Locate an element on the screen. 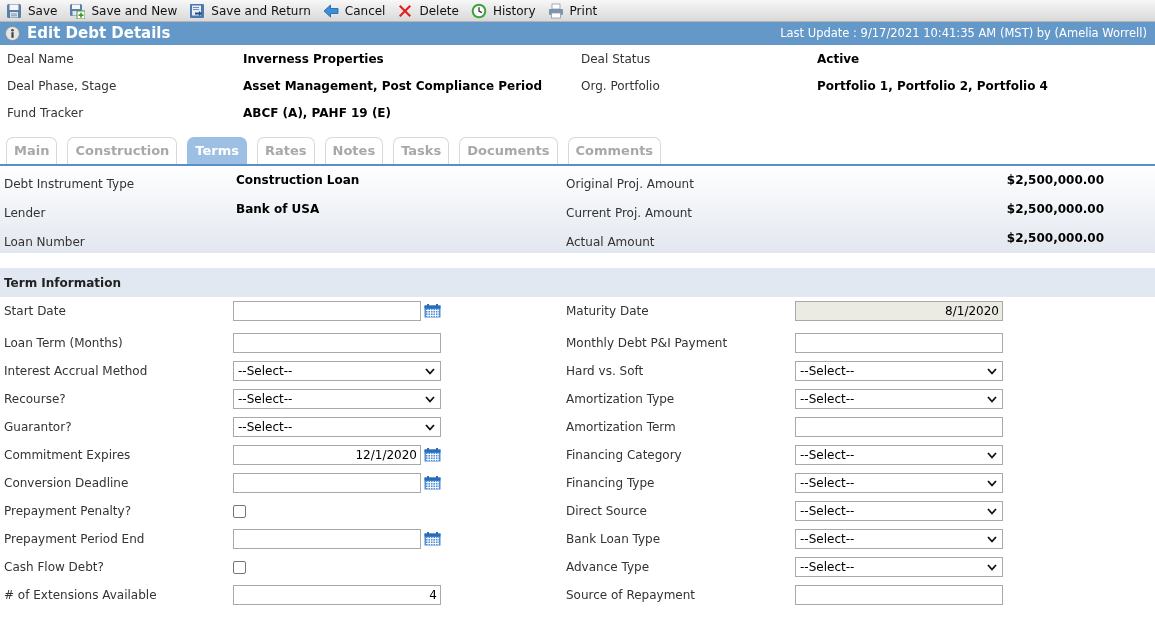 This screenshot has height=640, width=1155. field-label: Start Date is located at coordinates (35, 311).